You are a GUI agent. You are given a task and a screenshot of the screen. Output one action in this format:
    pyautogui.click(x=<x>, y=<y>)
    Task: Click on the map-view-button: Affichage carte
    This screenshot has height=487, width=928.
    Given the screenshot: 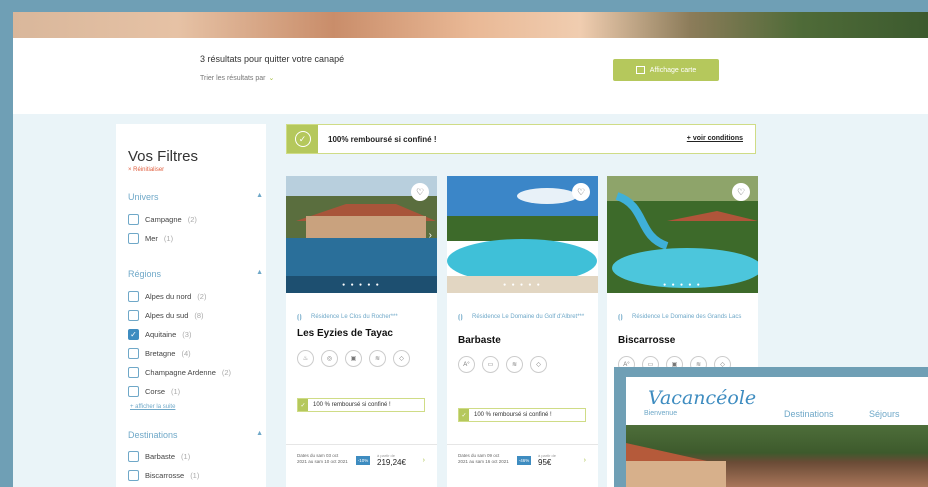 What is the action you would take?
    pyautogui.click(x=666, y=70)
    